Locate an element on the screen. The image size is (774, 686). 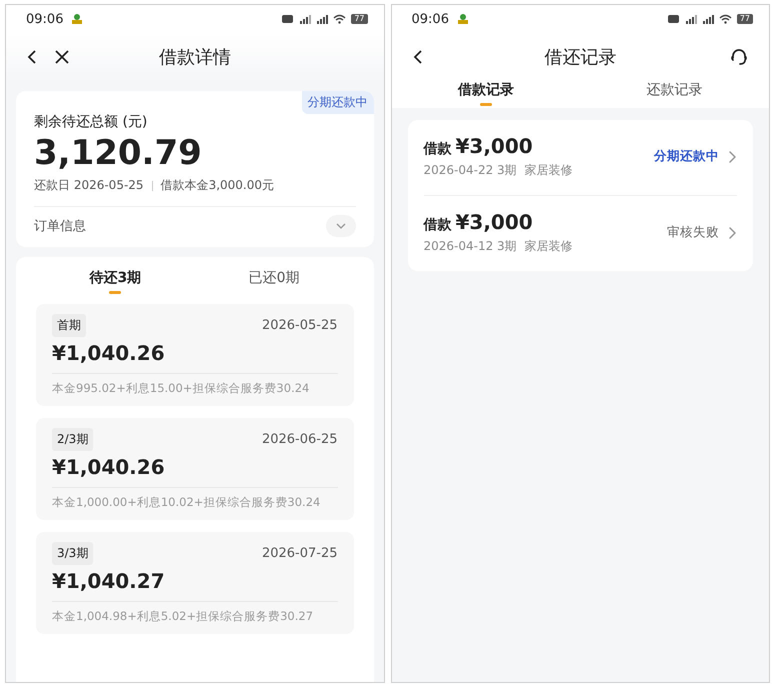
amount-breakdown: 本金1,000.00+利息10.02+担保综合服务费30.24 is located at coordinates (195, 503).